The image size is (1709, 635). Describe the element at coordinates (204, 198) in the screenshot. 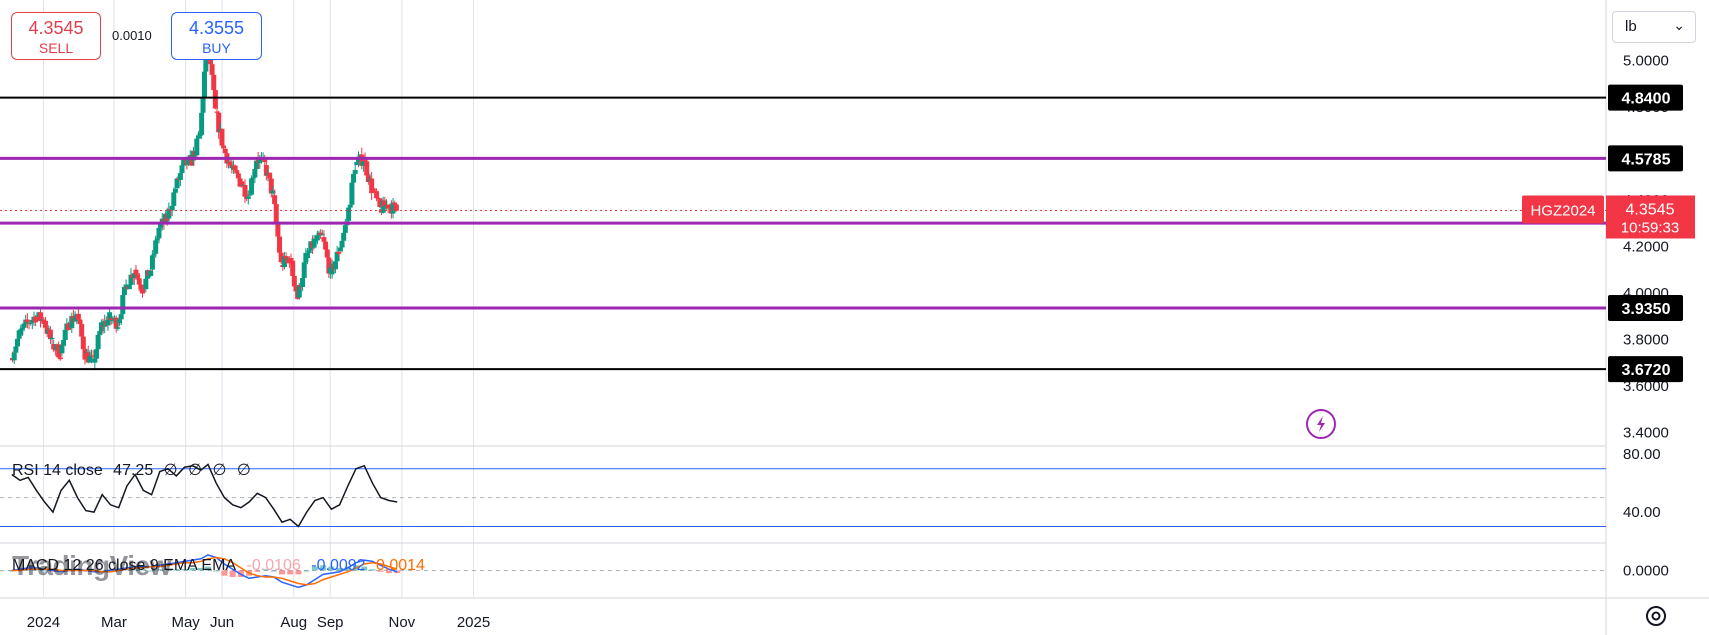

I see `candles` at that location.